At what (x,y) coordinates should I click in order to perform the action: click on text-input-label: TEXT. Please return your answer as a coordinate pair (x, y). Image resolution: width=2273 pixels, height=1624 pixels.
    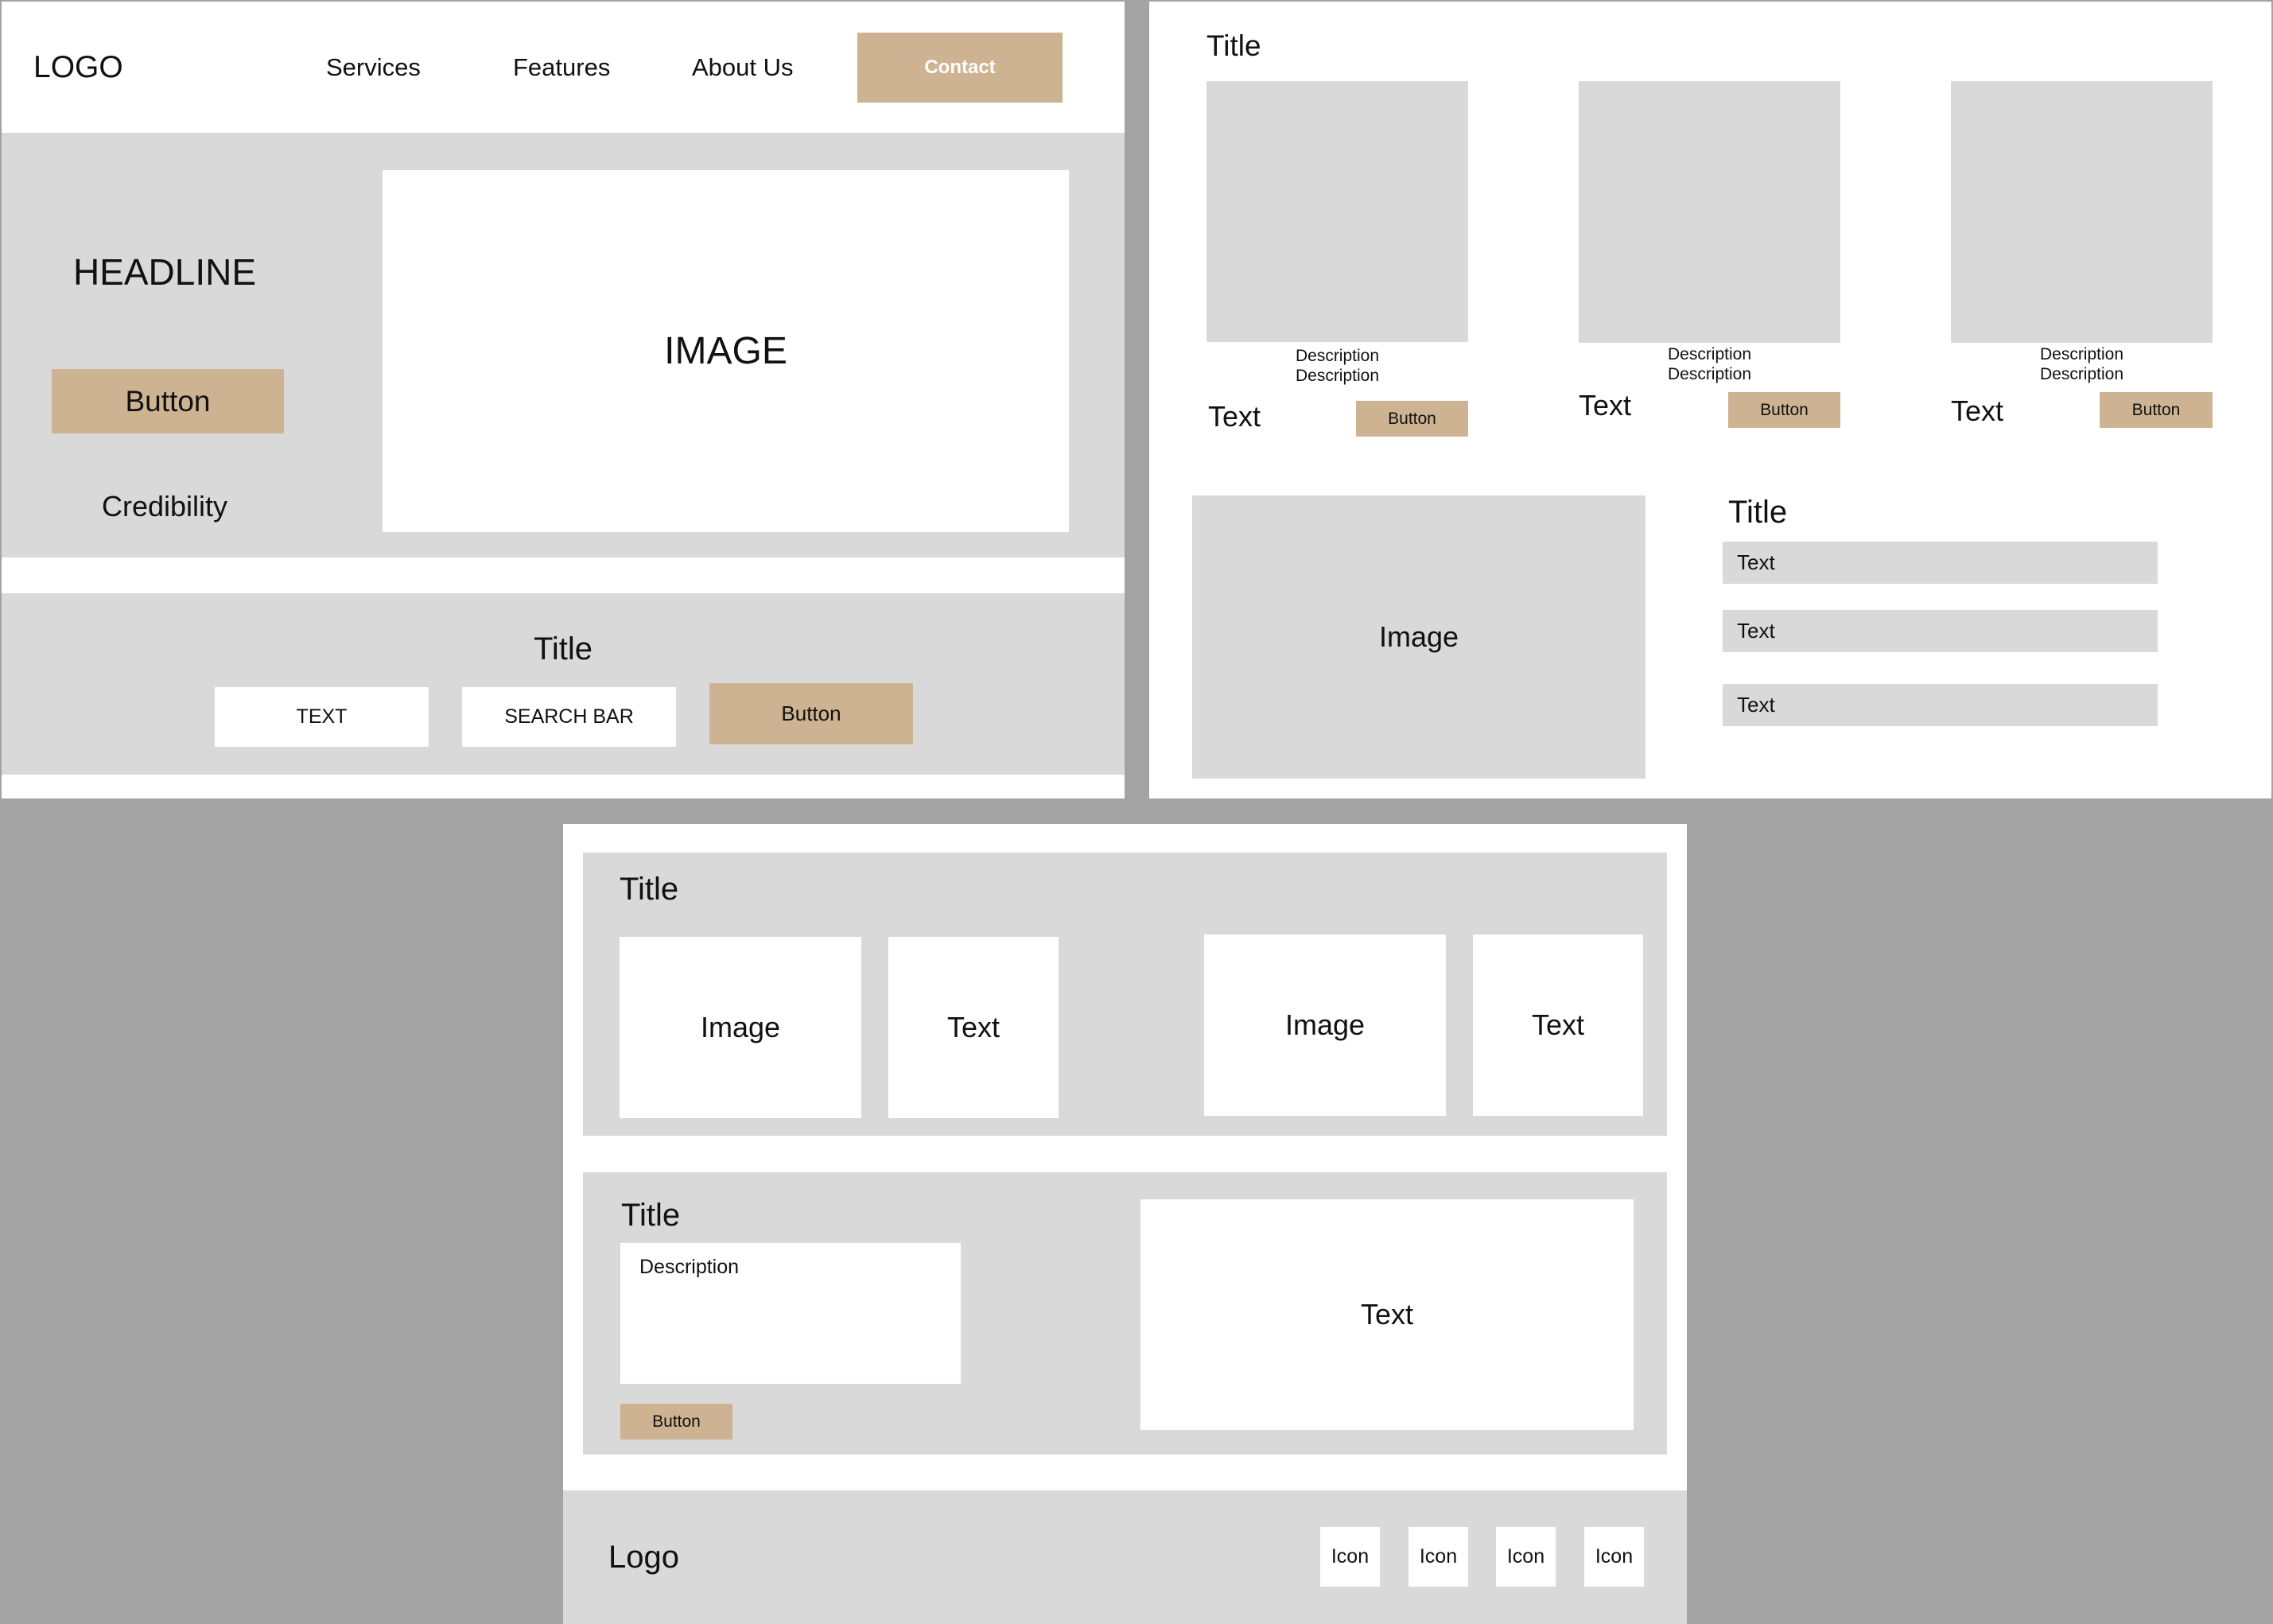
    Looking at the image, I should click on (322, 716).